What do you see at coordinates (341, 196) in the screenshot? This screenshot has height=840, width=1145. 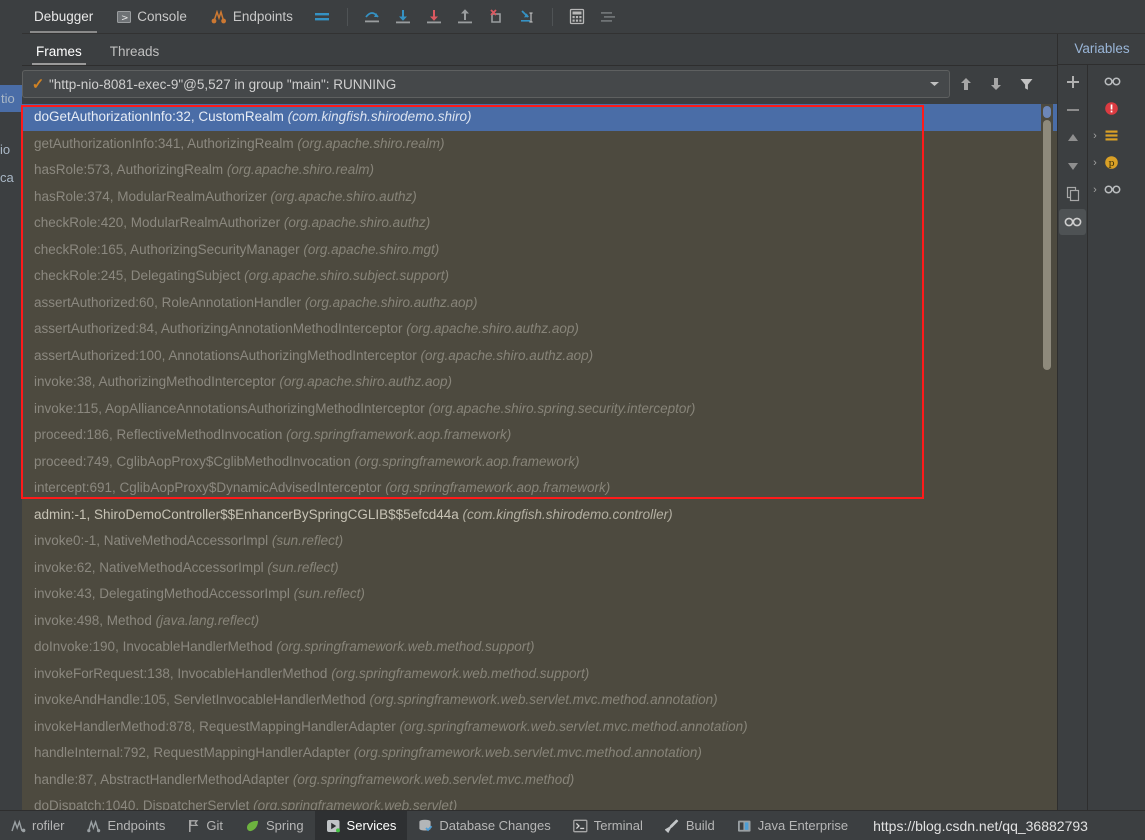 I see `frame-package: (org.apache.shiro.authz)` at bounding box center [341, 196].